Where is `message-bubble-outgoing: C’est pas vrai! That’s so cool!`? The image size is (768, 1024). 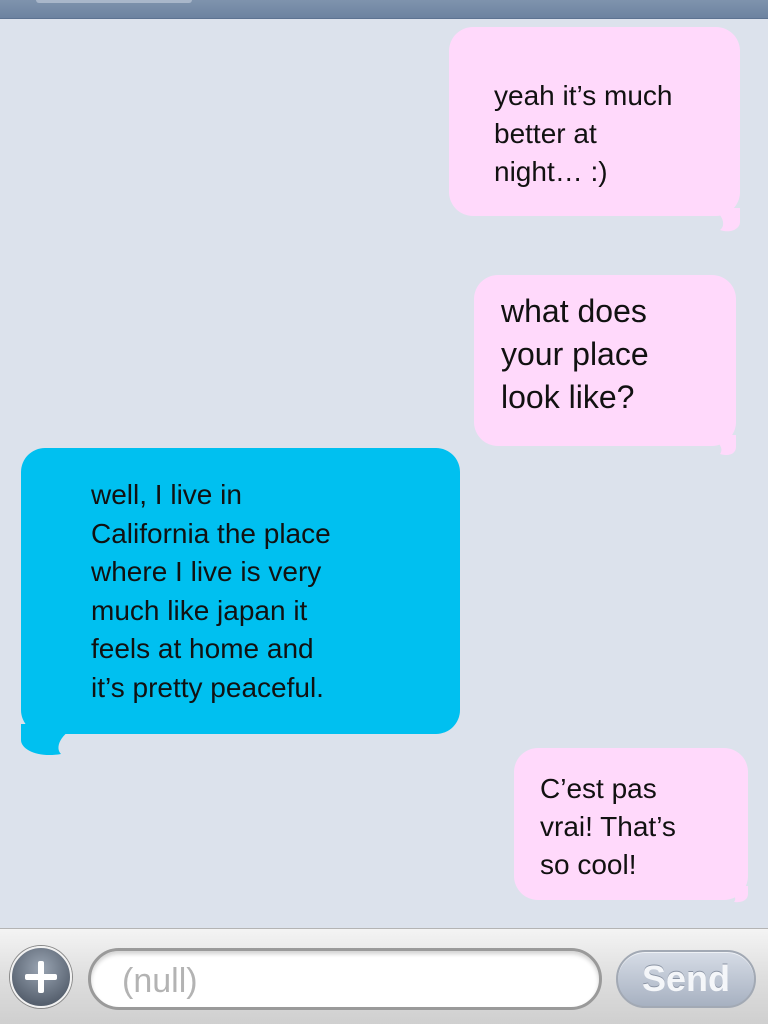 message-bubble-outgoing: C’est pas vrai! That’s so cool! is located at coordinates (631, 825).